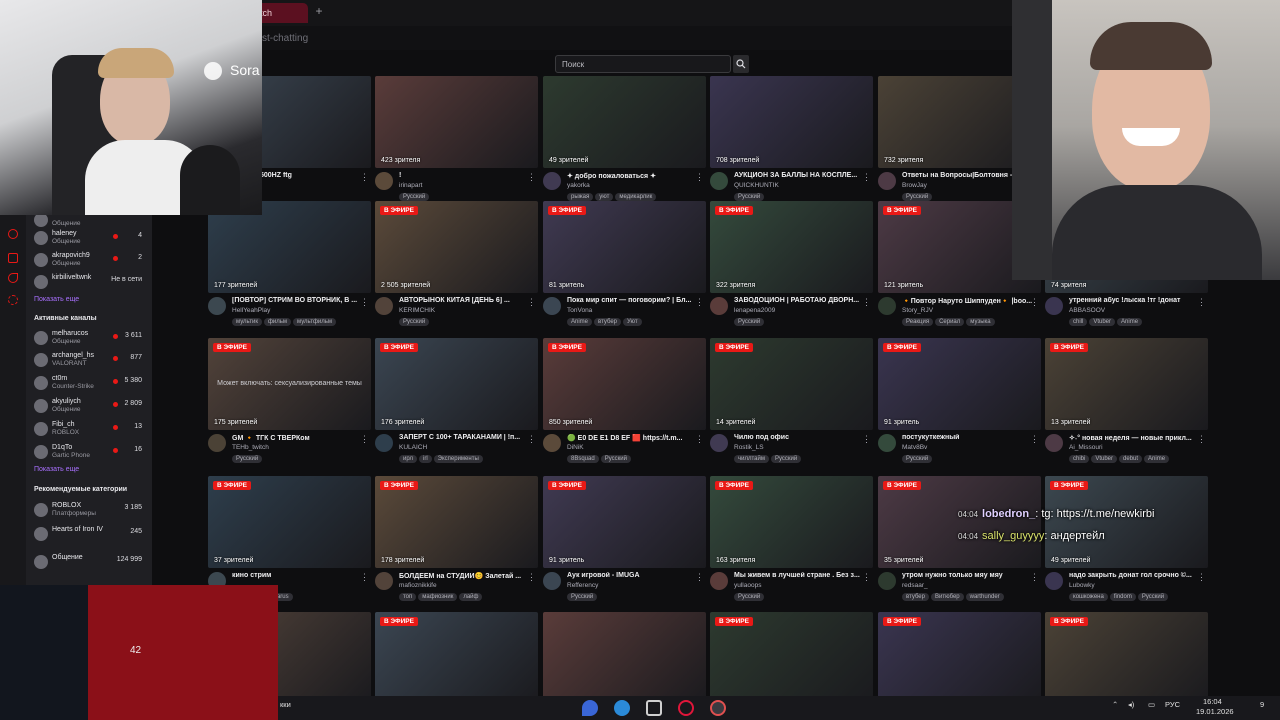 The width and height of the screenshot is (1280, 720). What do you see at coordinates (578, 185) in the screenshot?
I see `channel-name: yakorka` at bounding box center [578, 185].